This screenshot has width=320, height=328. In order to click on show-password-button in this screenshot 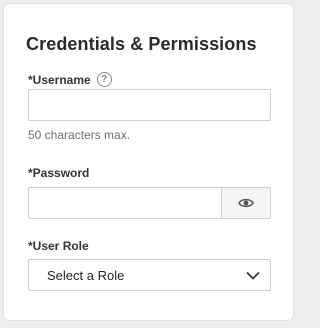, I will do `click(245, 203)`.